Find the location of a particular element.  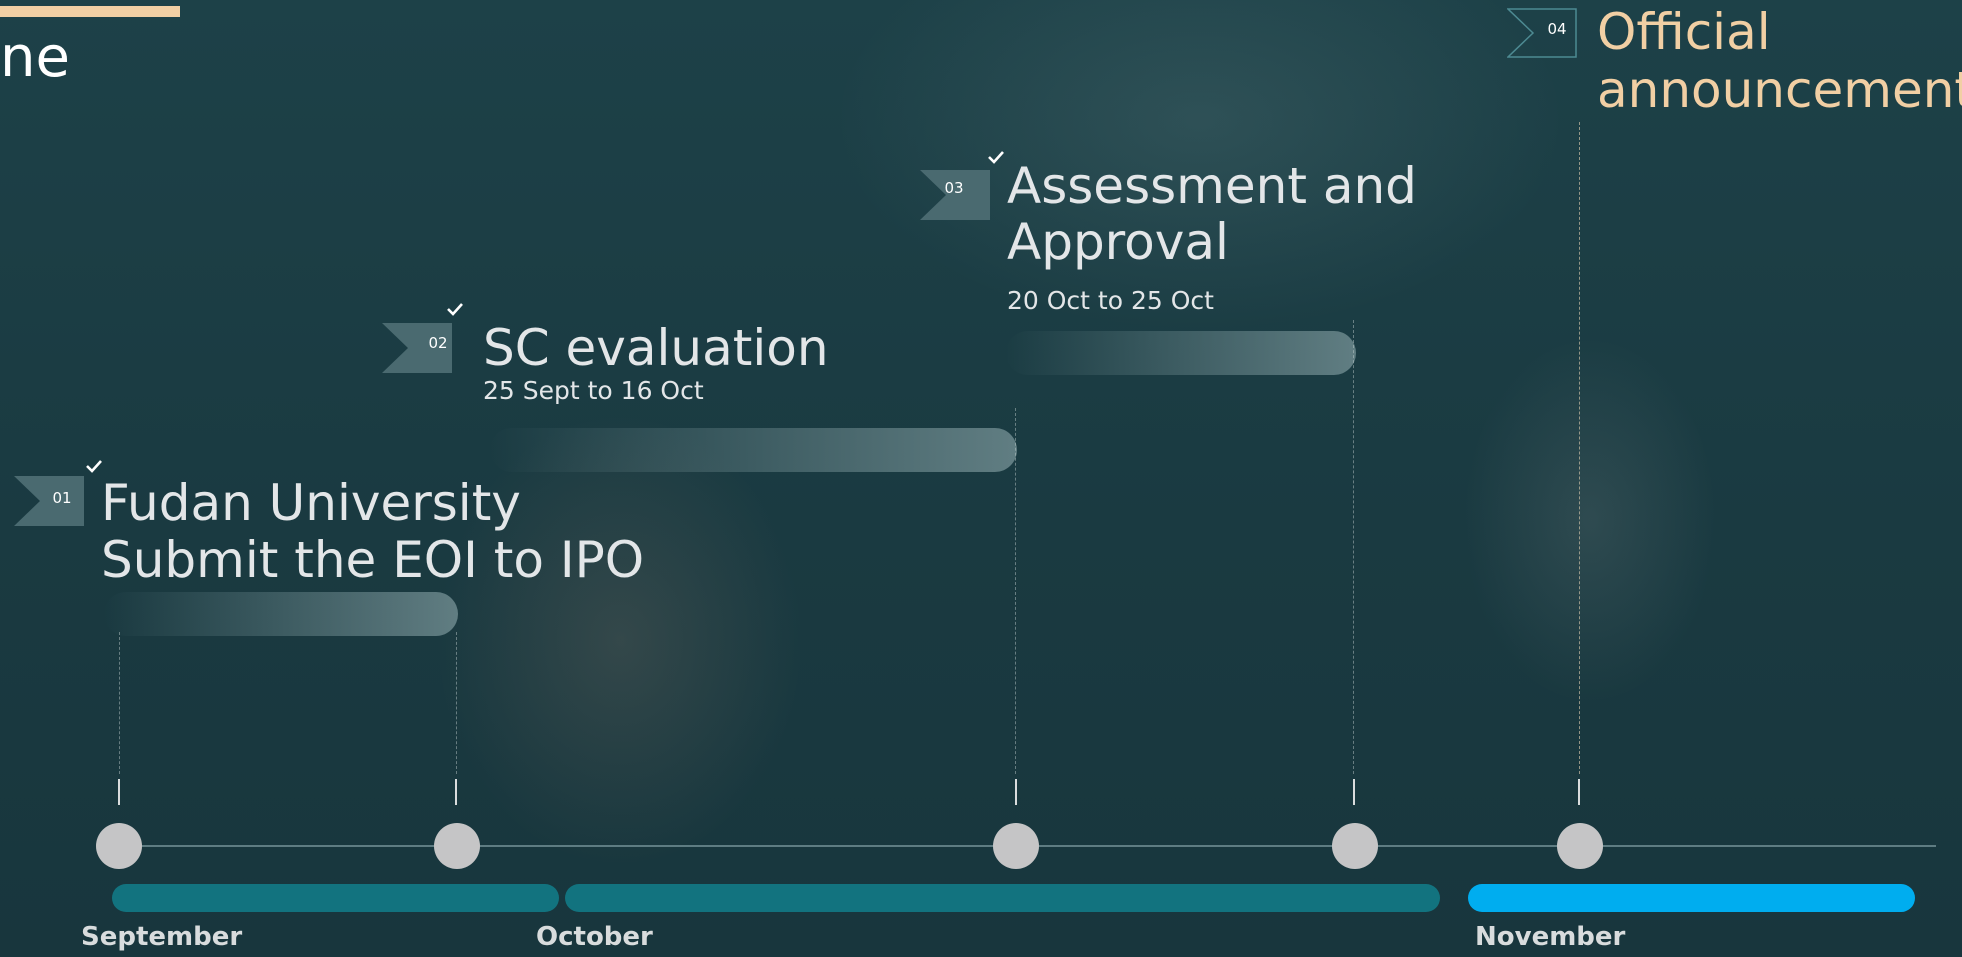

month-bar-november is located at coordinates (1691, 898).